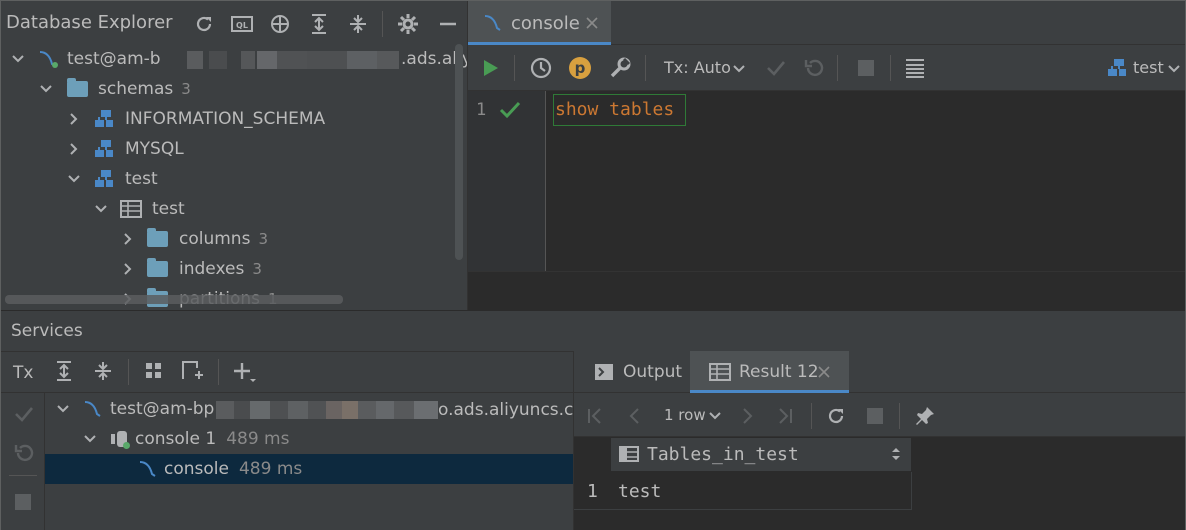 This screenshot has height=530, width=1186. What do you see at coordinates (131, 209) in the screenshot?
I see `table-icon` at bounding box center [131, 209].